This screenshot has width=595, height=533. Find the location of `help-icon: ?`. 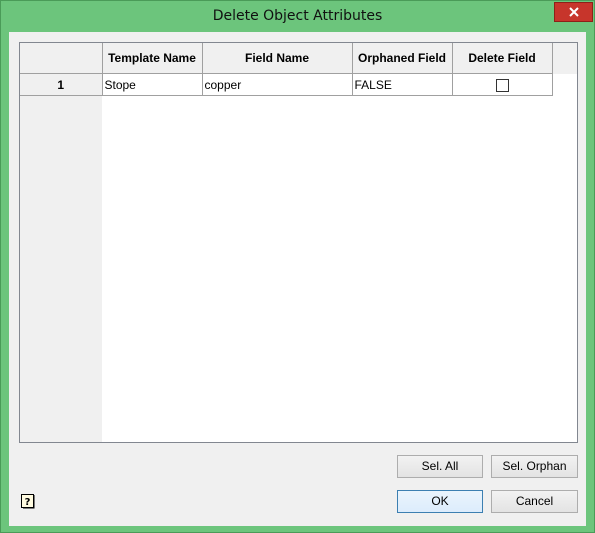

help-icon: ? is located at coordinates (28, 502).